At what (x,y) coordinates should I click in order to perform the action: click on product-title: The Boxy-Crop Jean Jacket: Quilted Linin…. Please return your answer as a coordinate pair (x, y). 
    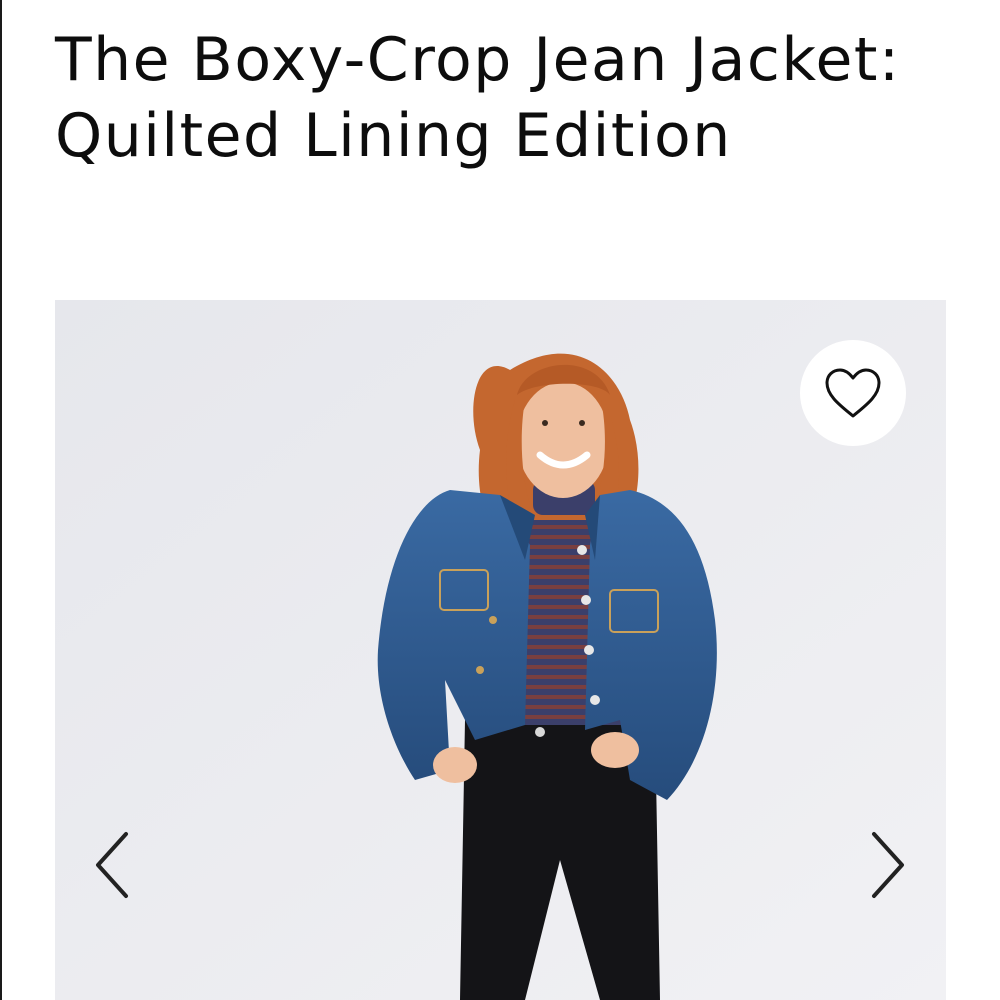
    Looking at the image, I should click on (478, 98).